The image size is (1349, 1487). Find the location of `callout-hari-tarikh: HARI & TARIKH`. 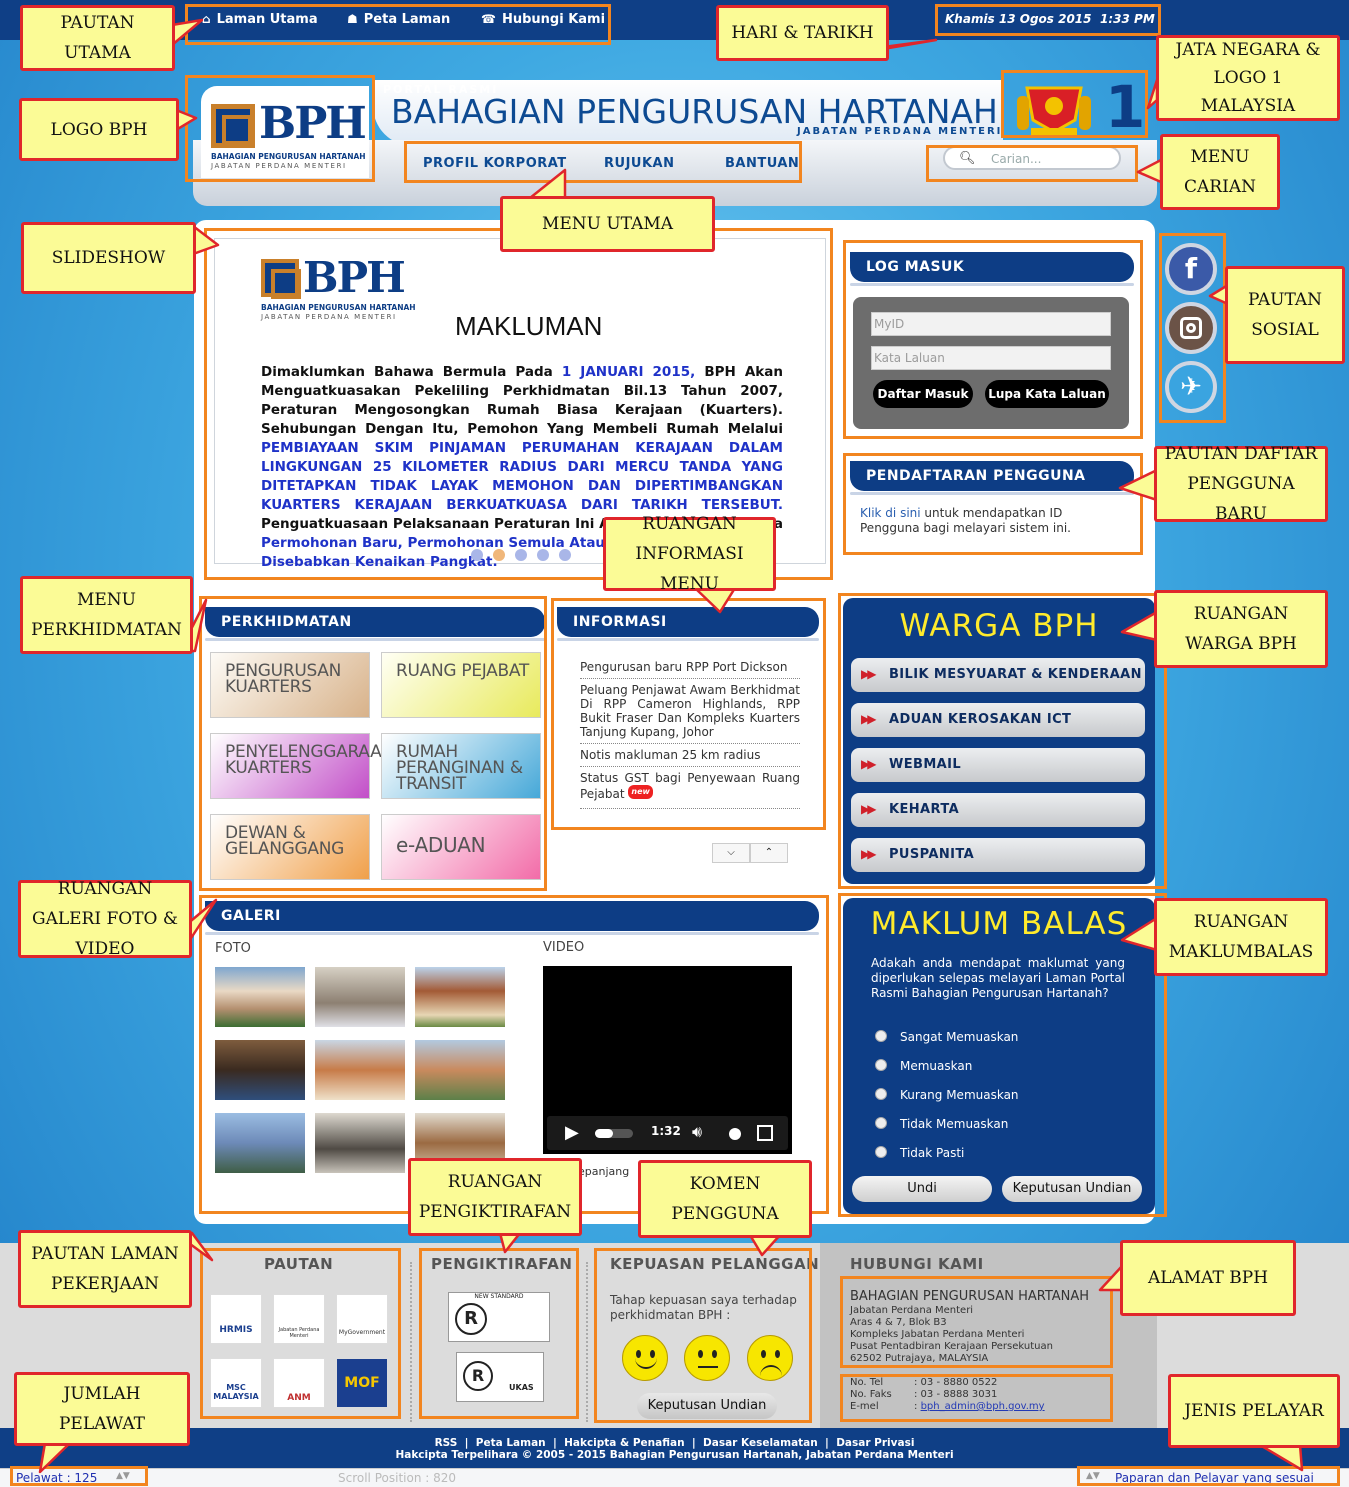

callout-hari-tarikh: HARI & TARIKH is located at coordinates (802, 33).